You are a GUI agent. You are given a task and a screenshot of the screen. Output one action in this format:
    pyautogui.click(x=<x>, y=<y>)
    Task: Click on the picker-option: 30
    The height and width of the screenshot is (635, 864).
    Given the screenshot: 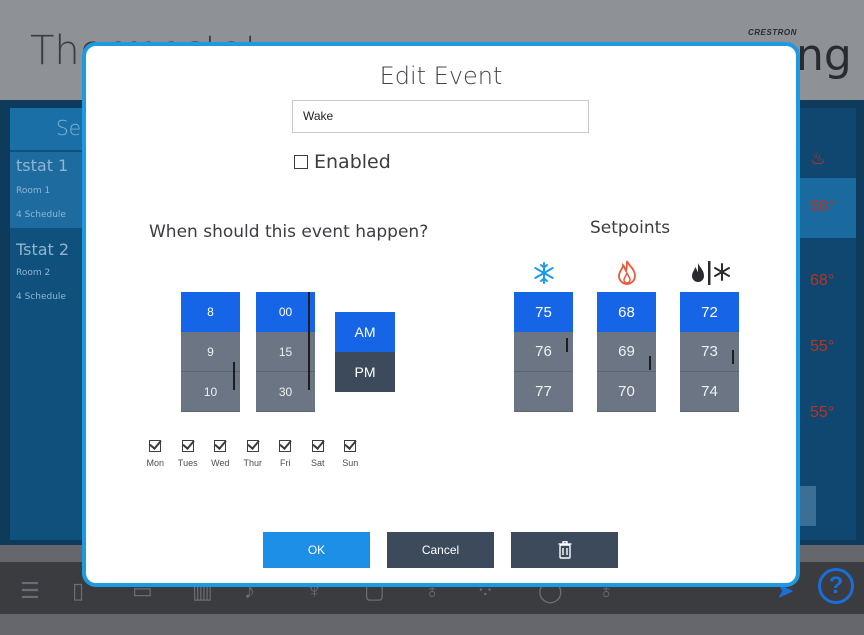 What is the action you would take?
    pyautogui.click(x=285, y=392)
    